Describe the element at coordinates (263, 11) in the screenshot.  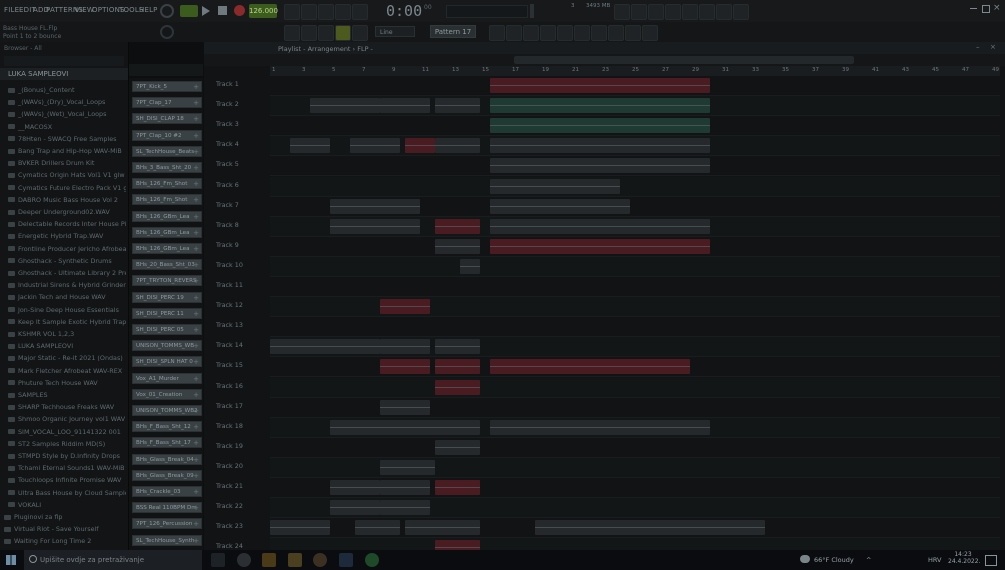
I see `tempo-display: 126.000` at that location.